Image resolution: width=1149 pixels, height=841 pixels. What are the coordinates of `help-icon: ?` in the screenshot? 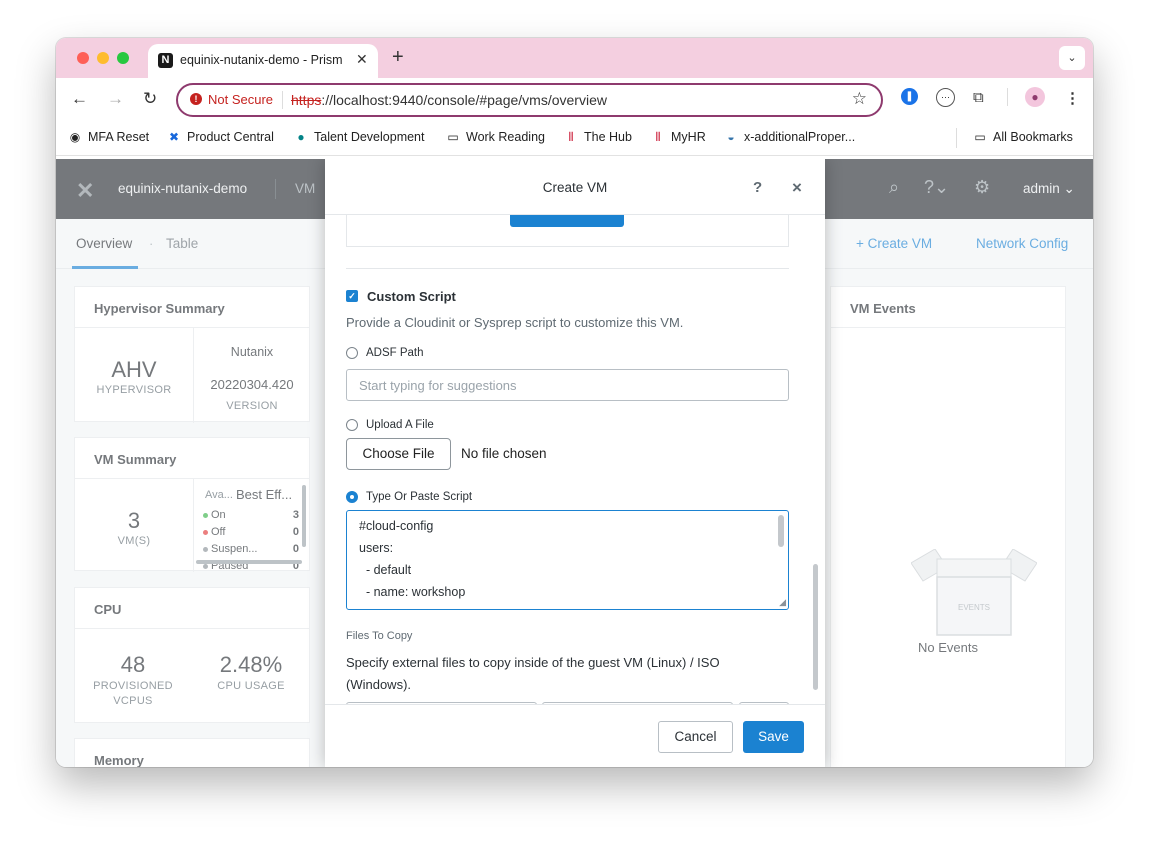 It's located at (757, 187).